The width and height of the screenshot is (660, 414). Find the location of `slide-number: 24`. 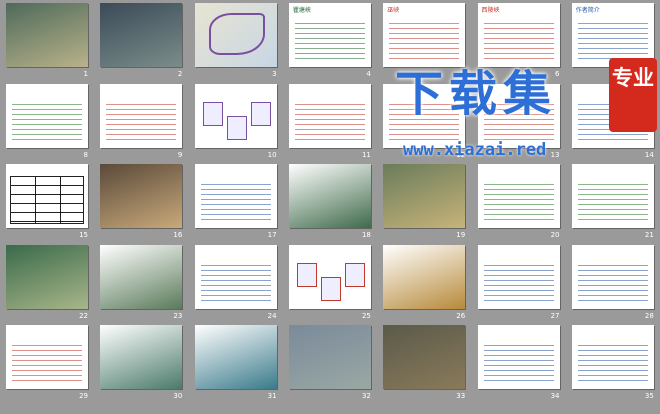

slide-number: 24 is located at coordinates (272, 315).